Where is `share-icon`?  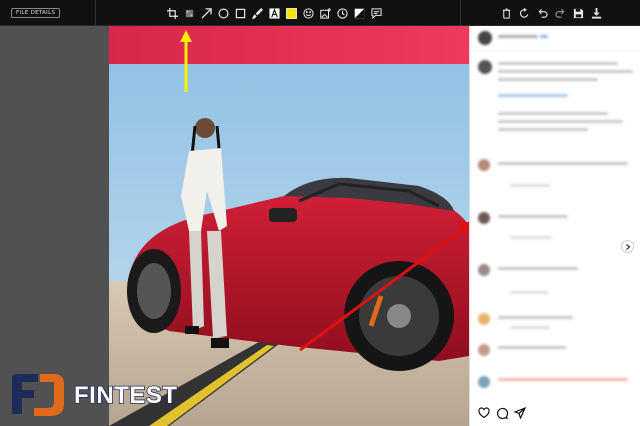 share-icon is located at coordinates (520, 413).